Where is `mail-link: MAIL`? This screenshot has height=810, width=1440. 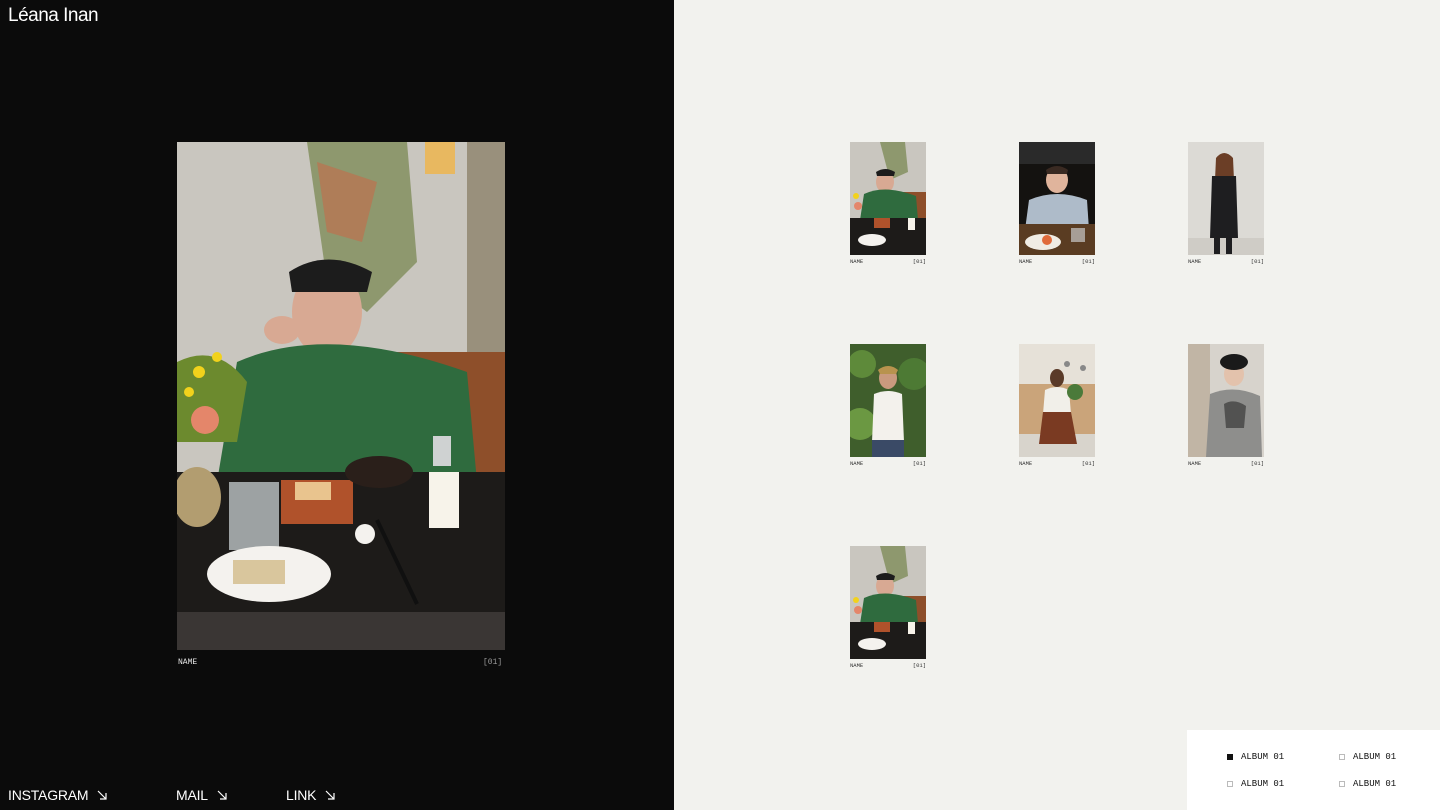
mail-link: MAIL is located at coordinates (202, 795).